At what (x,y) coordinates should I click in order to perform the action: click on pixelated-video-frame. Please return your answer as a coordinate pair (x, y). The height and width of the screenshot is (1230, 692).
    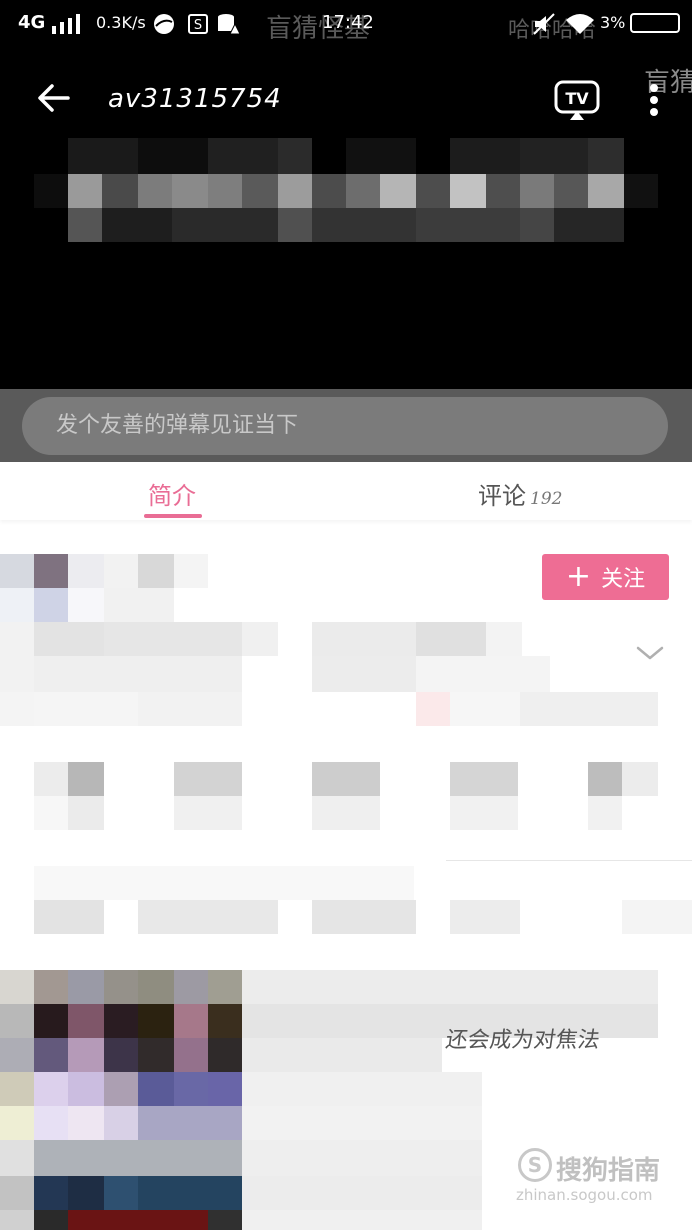
    Looking at the image, I should click on (346, 188).